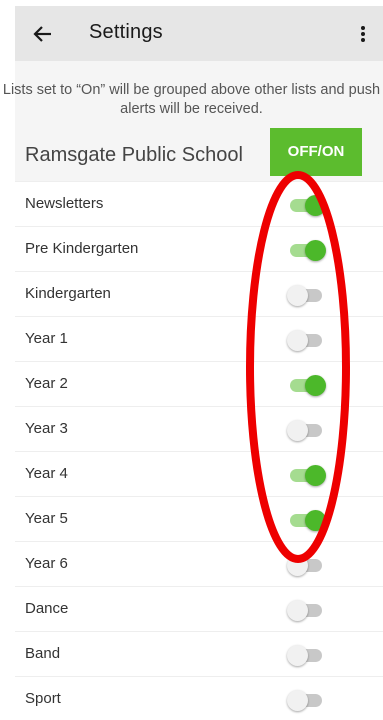 This screenshot has width=383, height=720. I want to click on list-item: Year 4, so click(199, 473).